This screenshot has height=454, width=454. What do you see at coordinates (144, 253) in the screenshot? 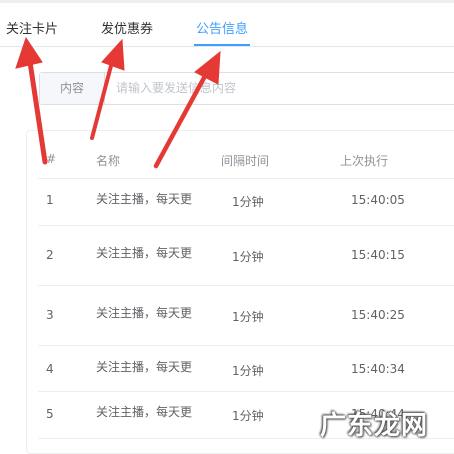
I see `row-2-name: 关注主播，每天更` at bounding box center [144, 253].